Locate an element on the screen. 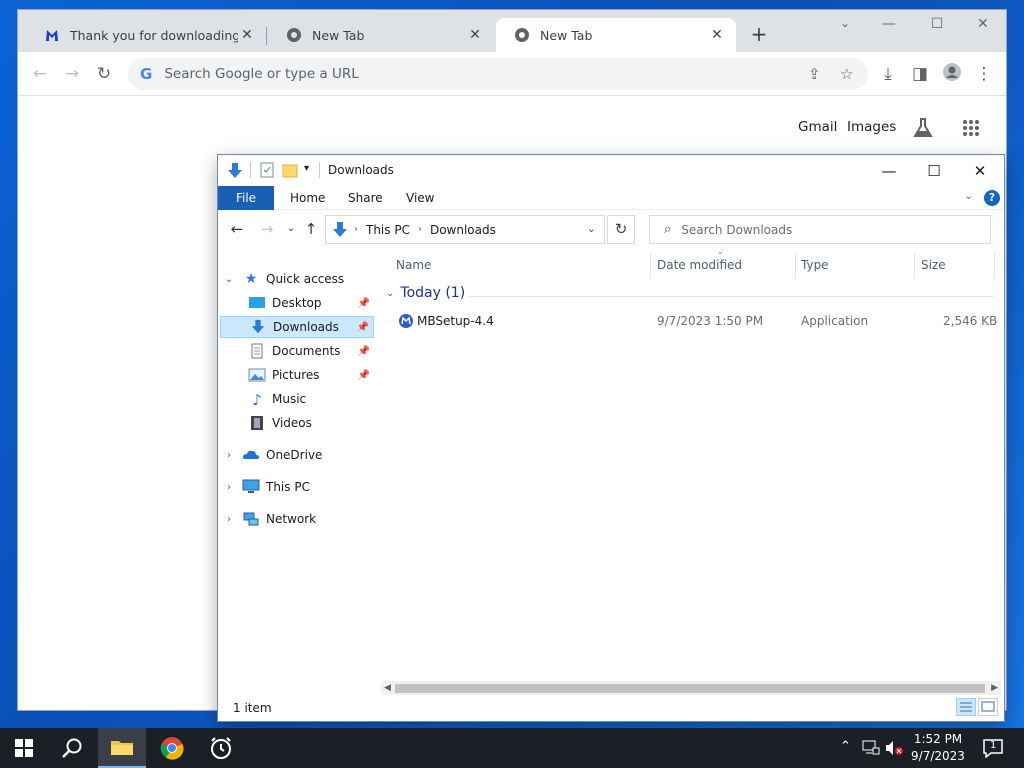 This screenshot has height=768, width=1024. horizontal-scrollbar: ◀ ▶ is located at coordinates (691, 688).